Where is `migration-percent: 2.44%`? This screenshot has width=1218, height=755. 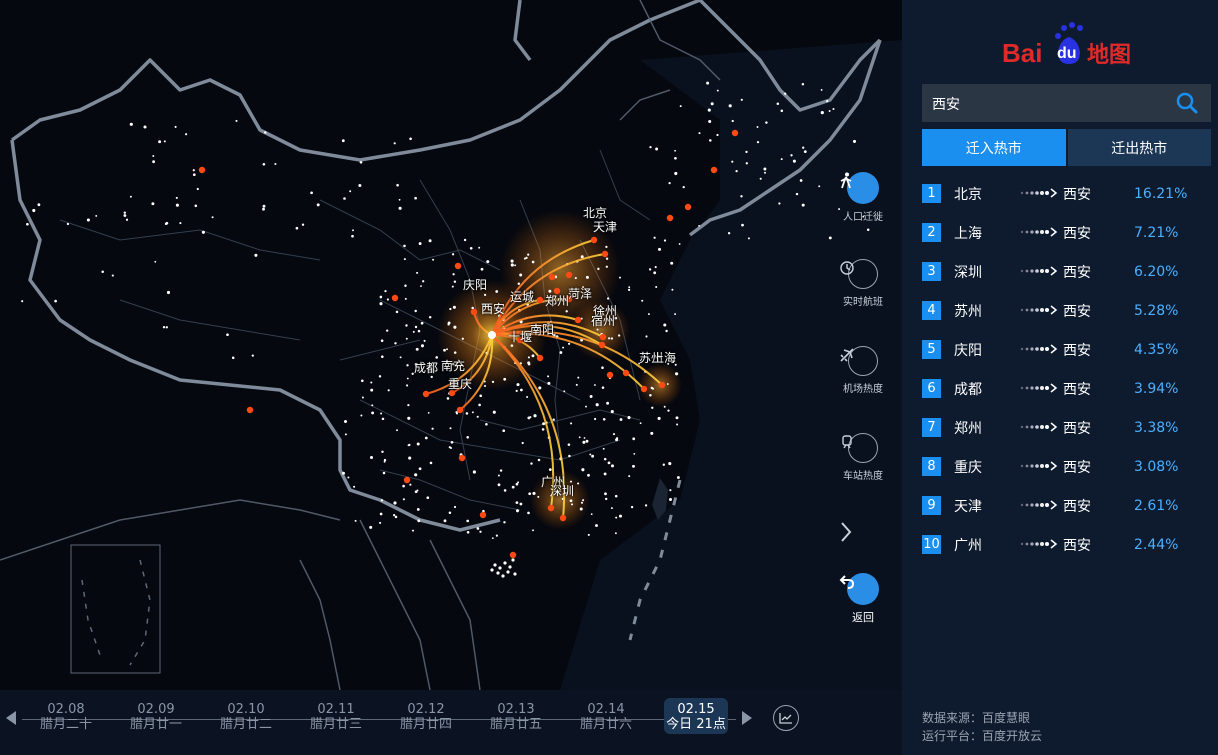 migration-percent: 2.44% is located at coordinates (1156, 544).